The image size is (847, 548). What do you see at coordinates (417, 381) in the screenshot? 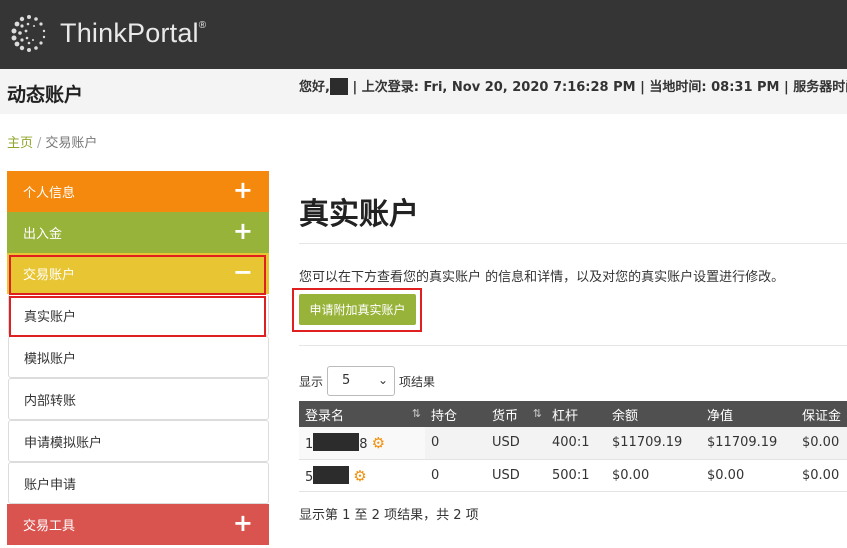
I see `results-label: 项结果` at bounding box center [417, 381].